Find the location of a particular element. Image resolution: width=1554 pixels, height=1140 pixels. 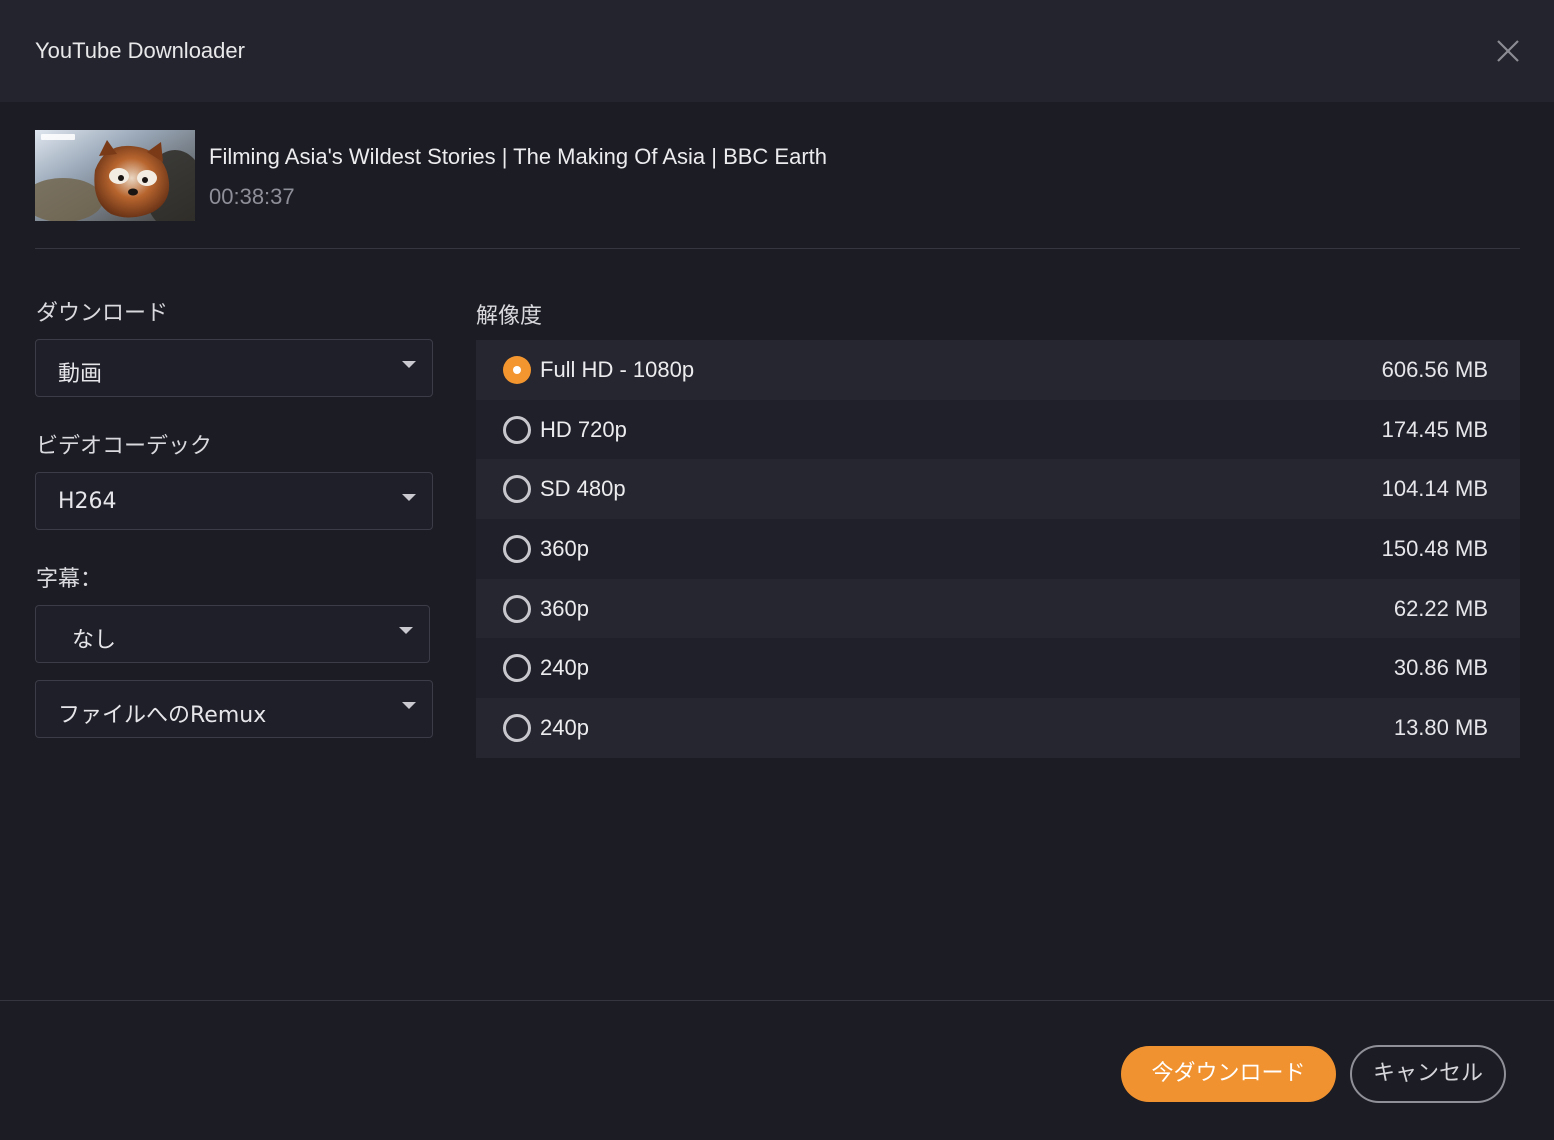

subtitle-label: 字幕： is located at coordinates (69, 579).